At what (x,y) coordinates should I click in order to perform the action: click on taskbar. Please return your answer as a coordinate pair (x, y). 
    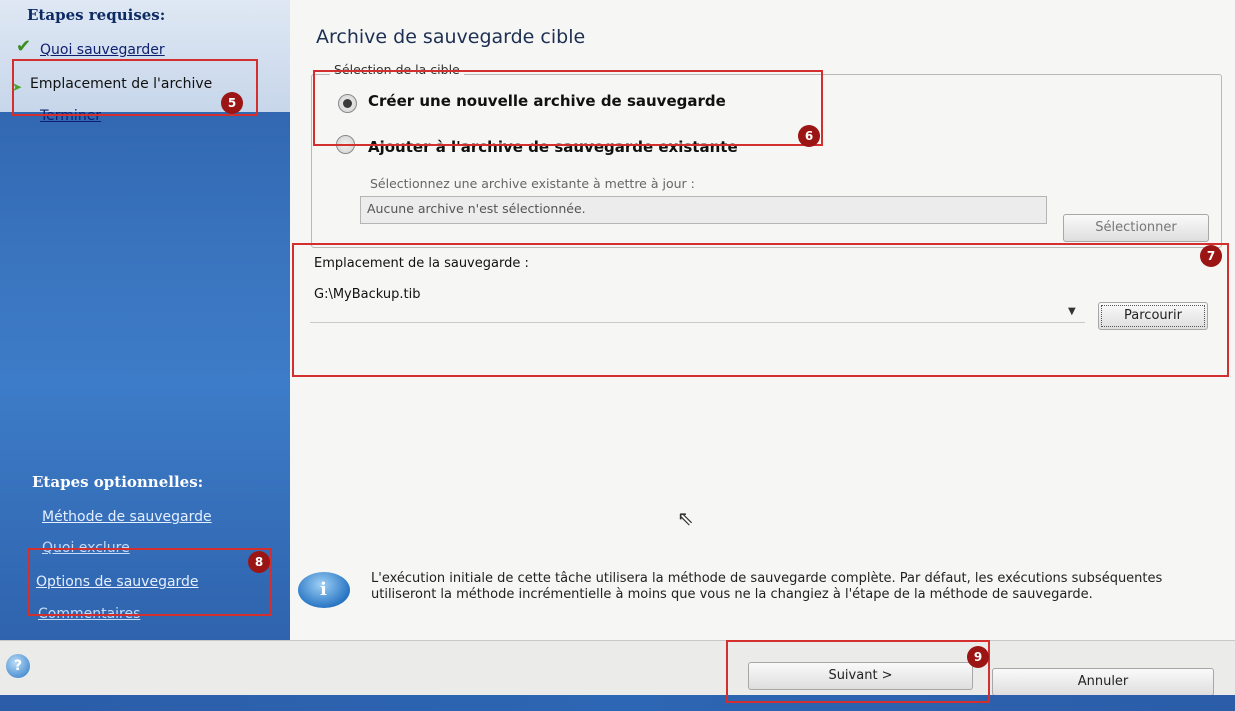
    Looking at the image, I should click on (617, 703).